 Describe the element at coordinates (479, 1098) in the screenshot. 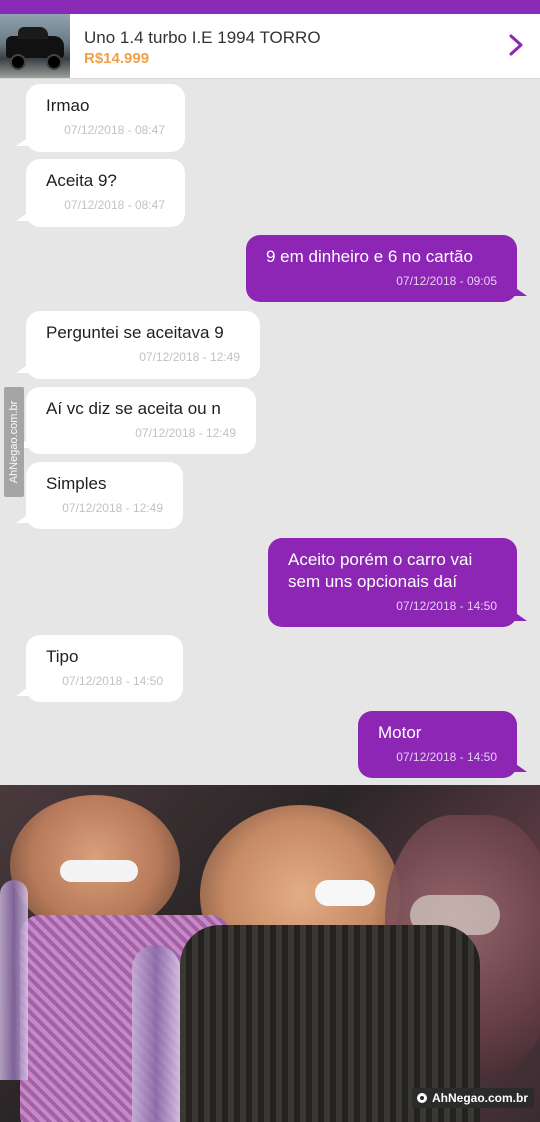

I see `watermark-bottom-text: AhNegao.com.br` at that location.